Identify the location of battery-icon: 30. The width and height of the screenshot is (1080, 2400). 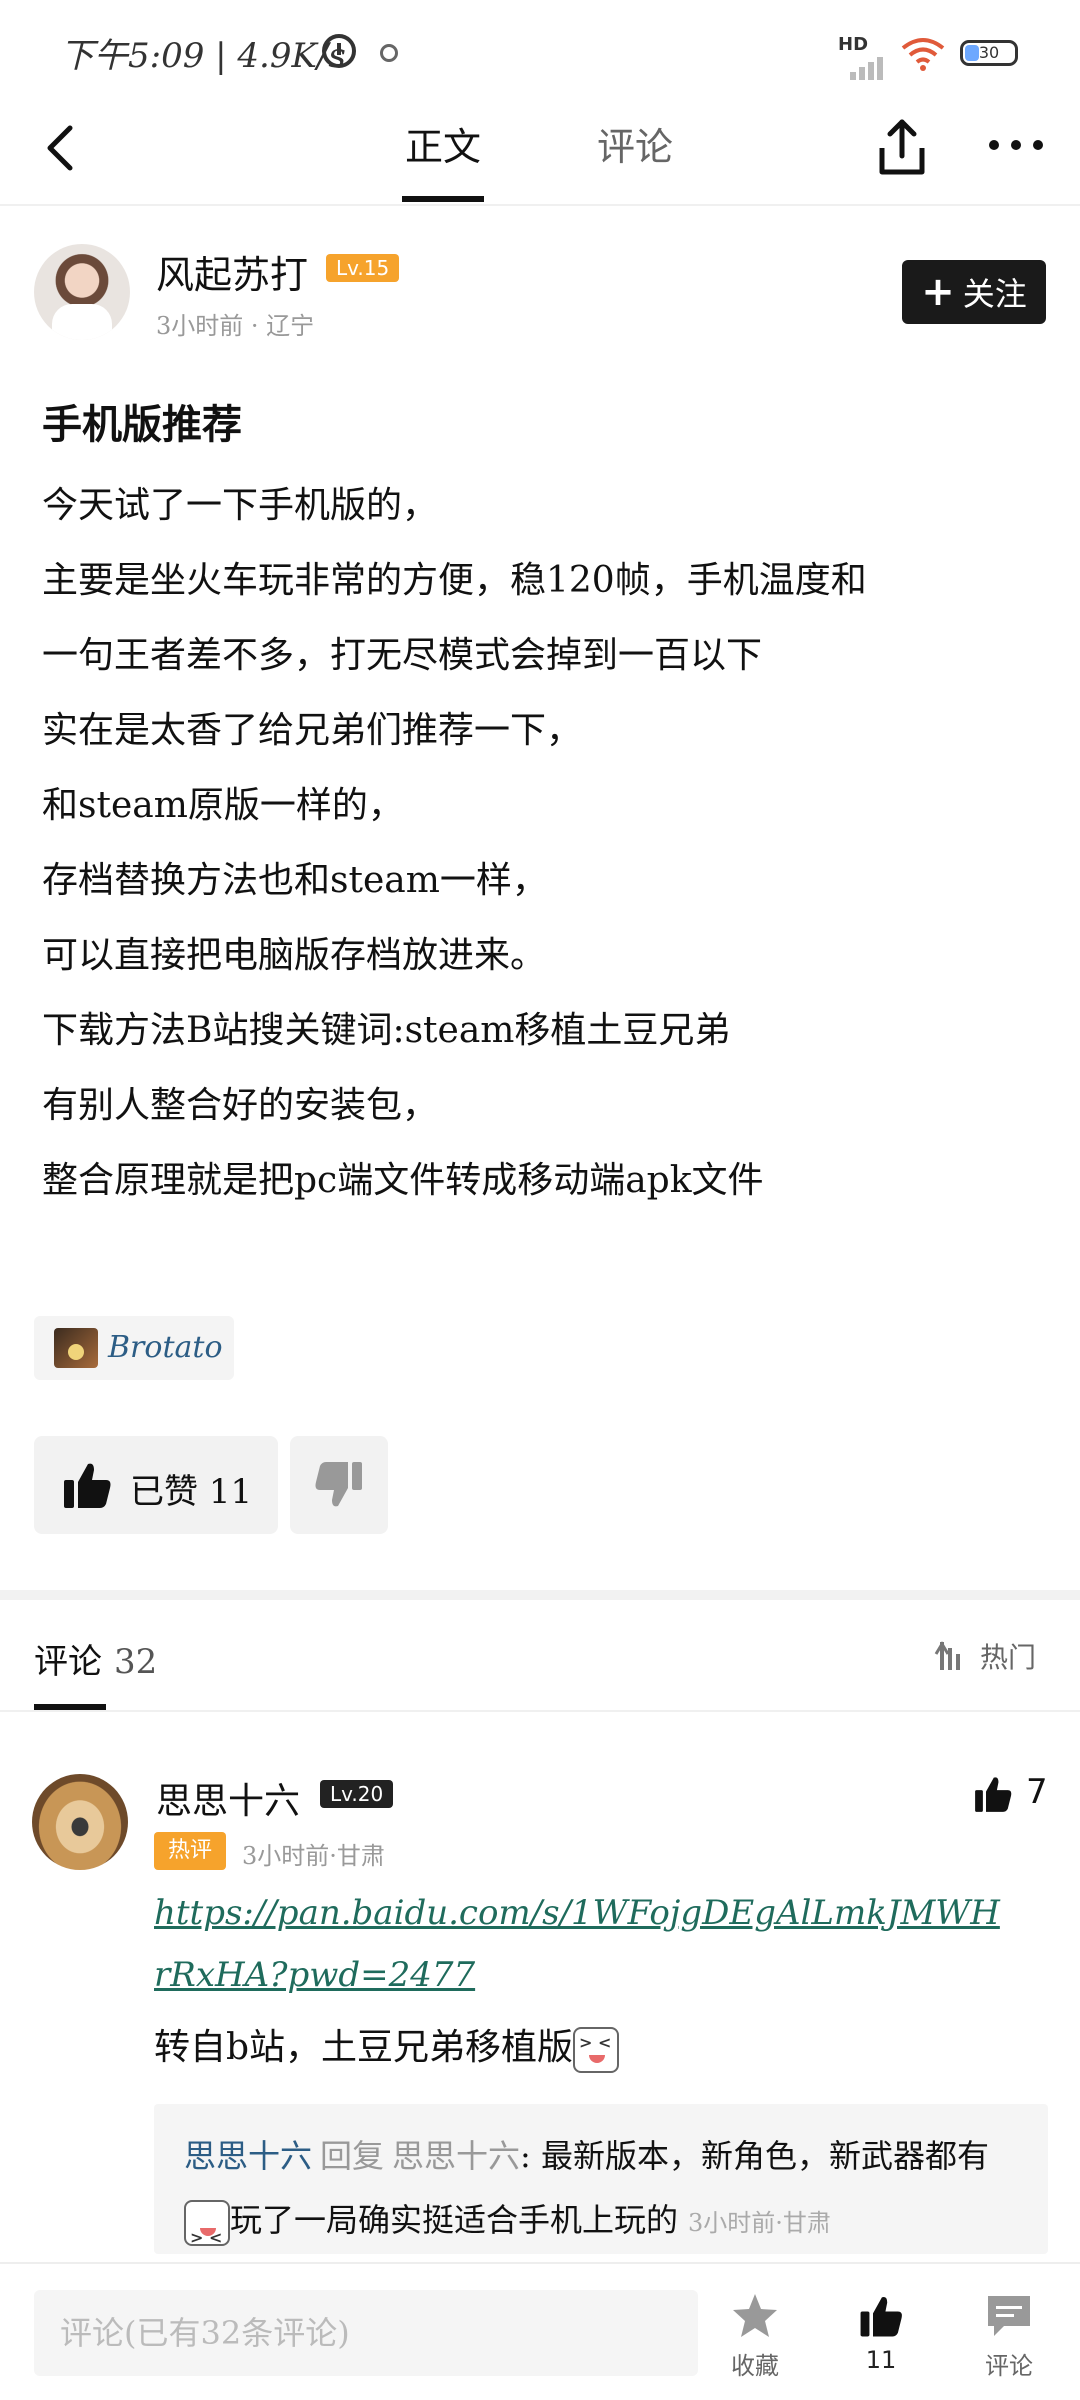
(989, 53).